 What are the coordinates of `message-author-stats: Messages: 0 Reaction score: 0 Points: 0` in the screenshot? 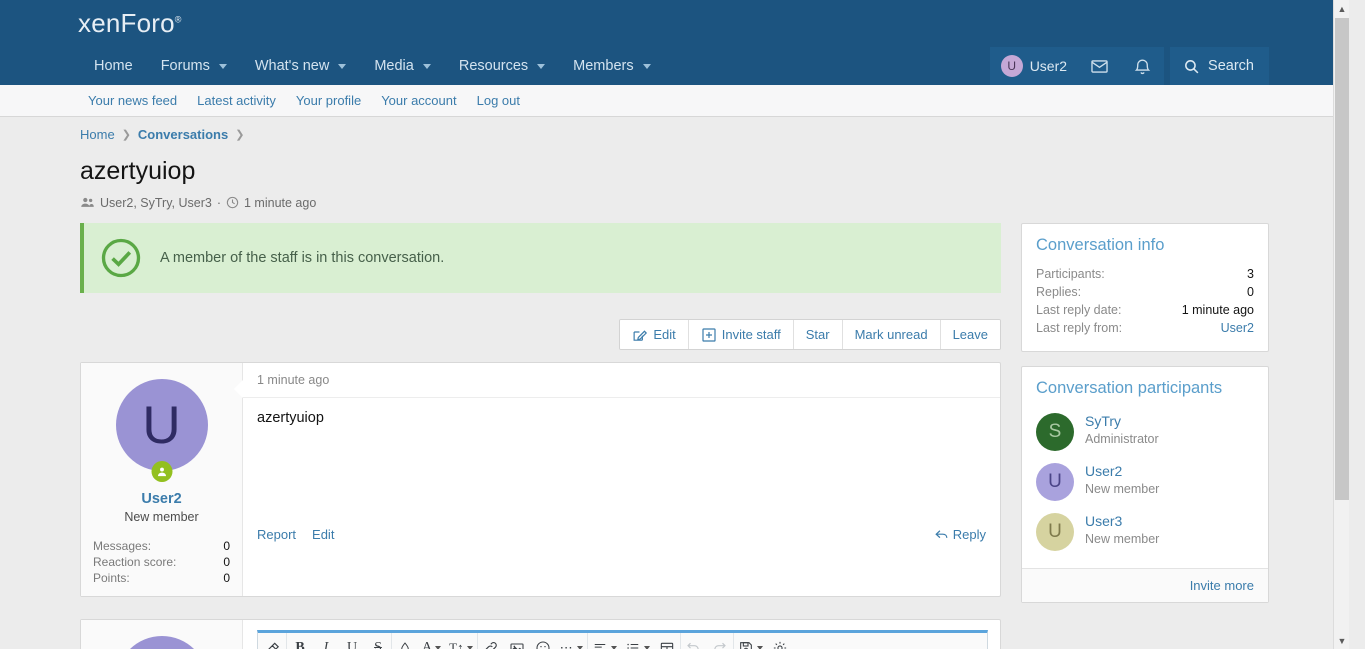 It's located at (161, 562).